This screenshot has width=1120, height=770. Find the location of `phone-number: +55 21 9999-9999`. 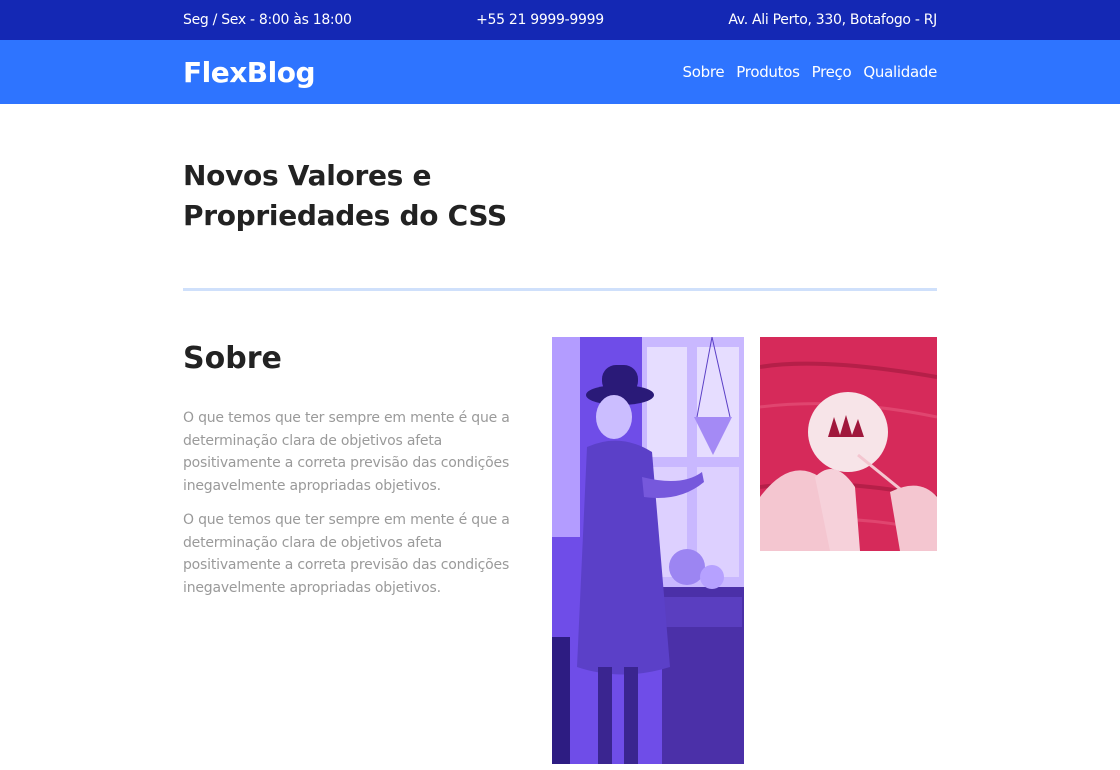

phone-number: +55 21 9999-9999 is located at coordinates (540, 20).